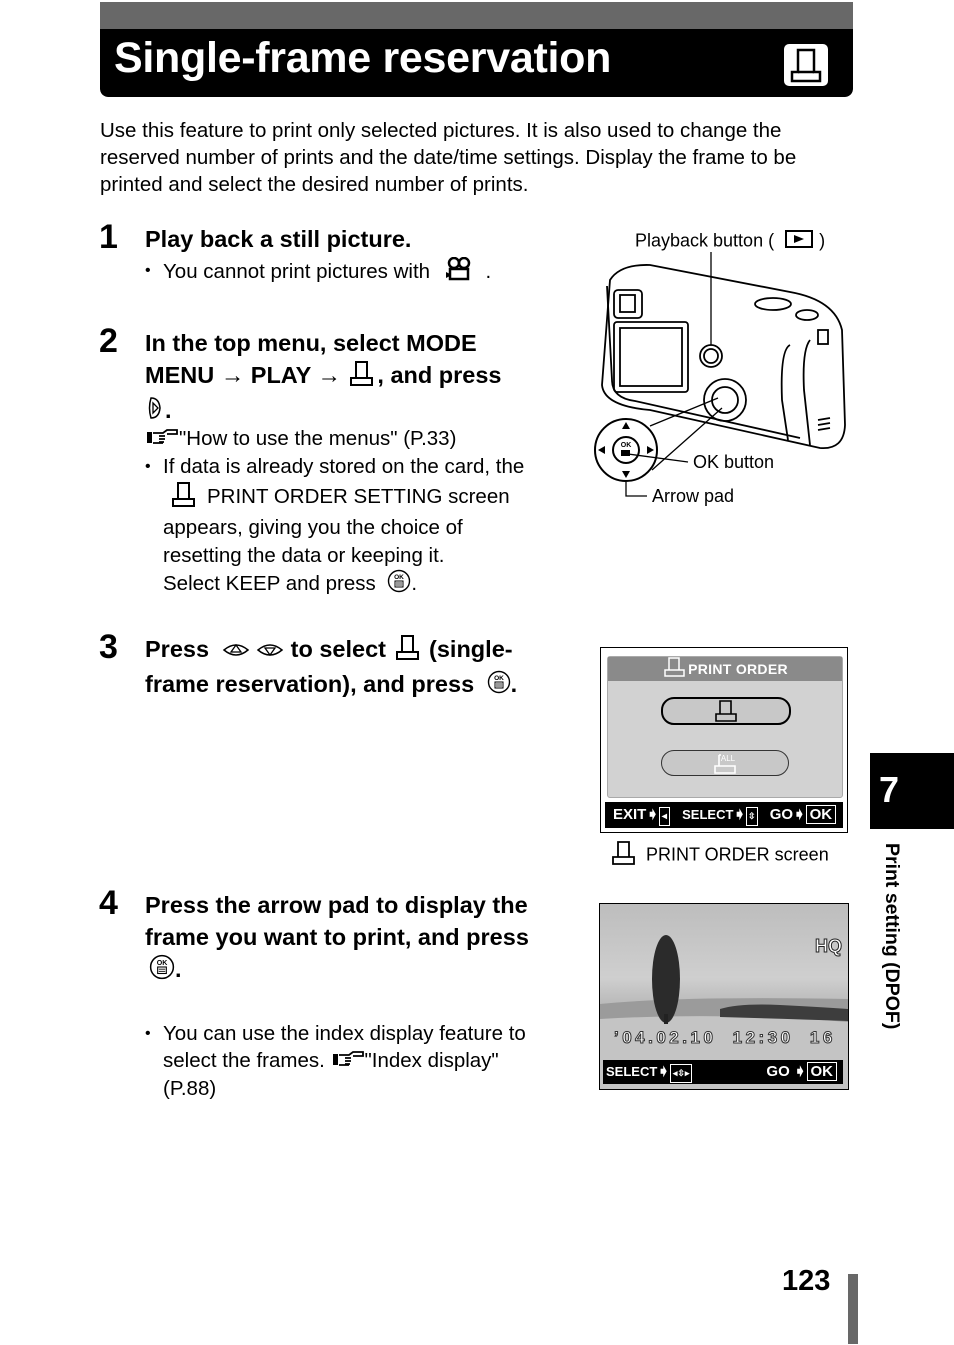  What do you see at coordinates (889, 789) in the screenshot?
I see `chapter-number: 7` at bounding box center [889, 789].